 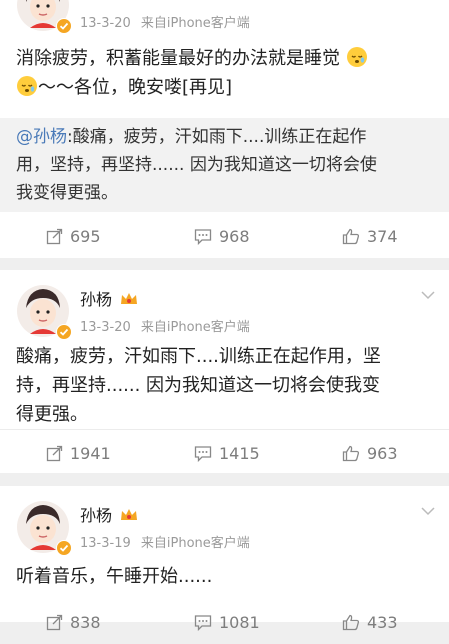 I want to click on post-content-line: 酸痛，疲劳，汗如雨下....训练正在起作用，坚, so click(x=198, y=356).